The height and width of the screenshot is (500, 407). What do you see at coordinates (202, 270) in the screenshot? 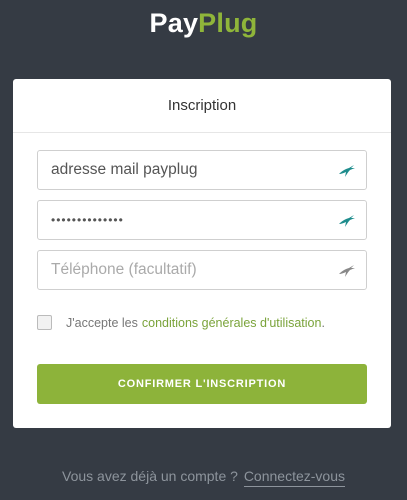
I see `phone-field: Téléphone (facultatif)` at bounding box center [202, 270].